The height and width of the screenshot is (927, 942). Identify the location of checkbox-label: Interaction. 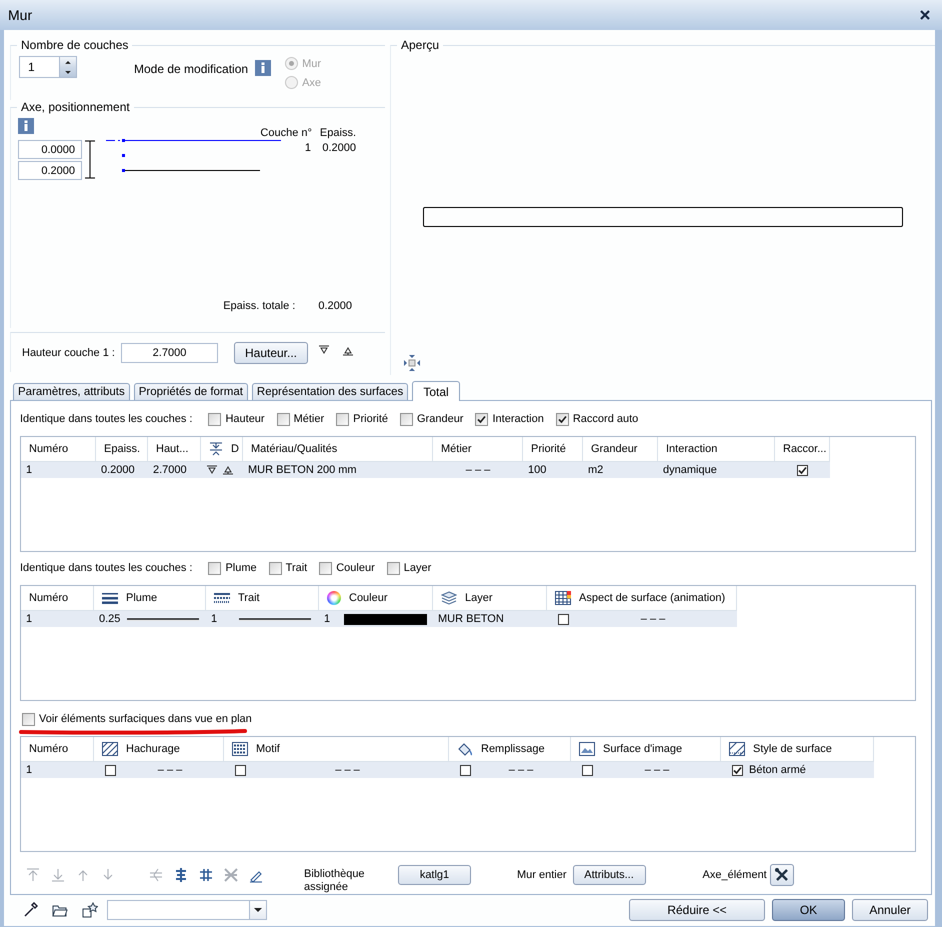
(518, 419).